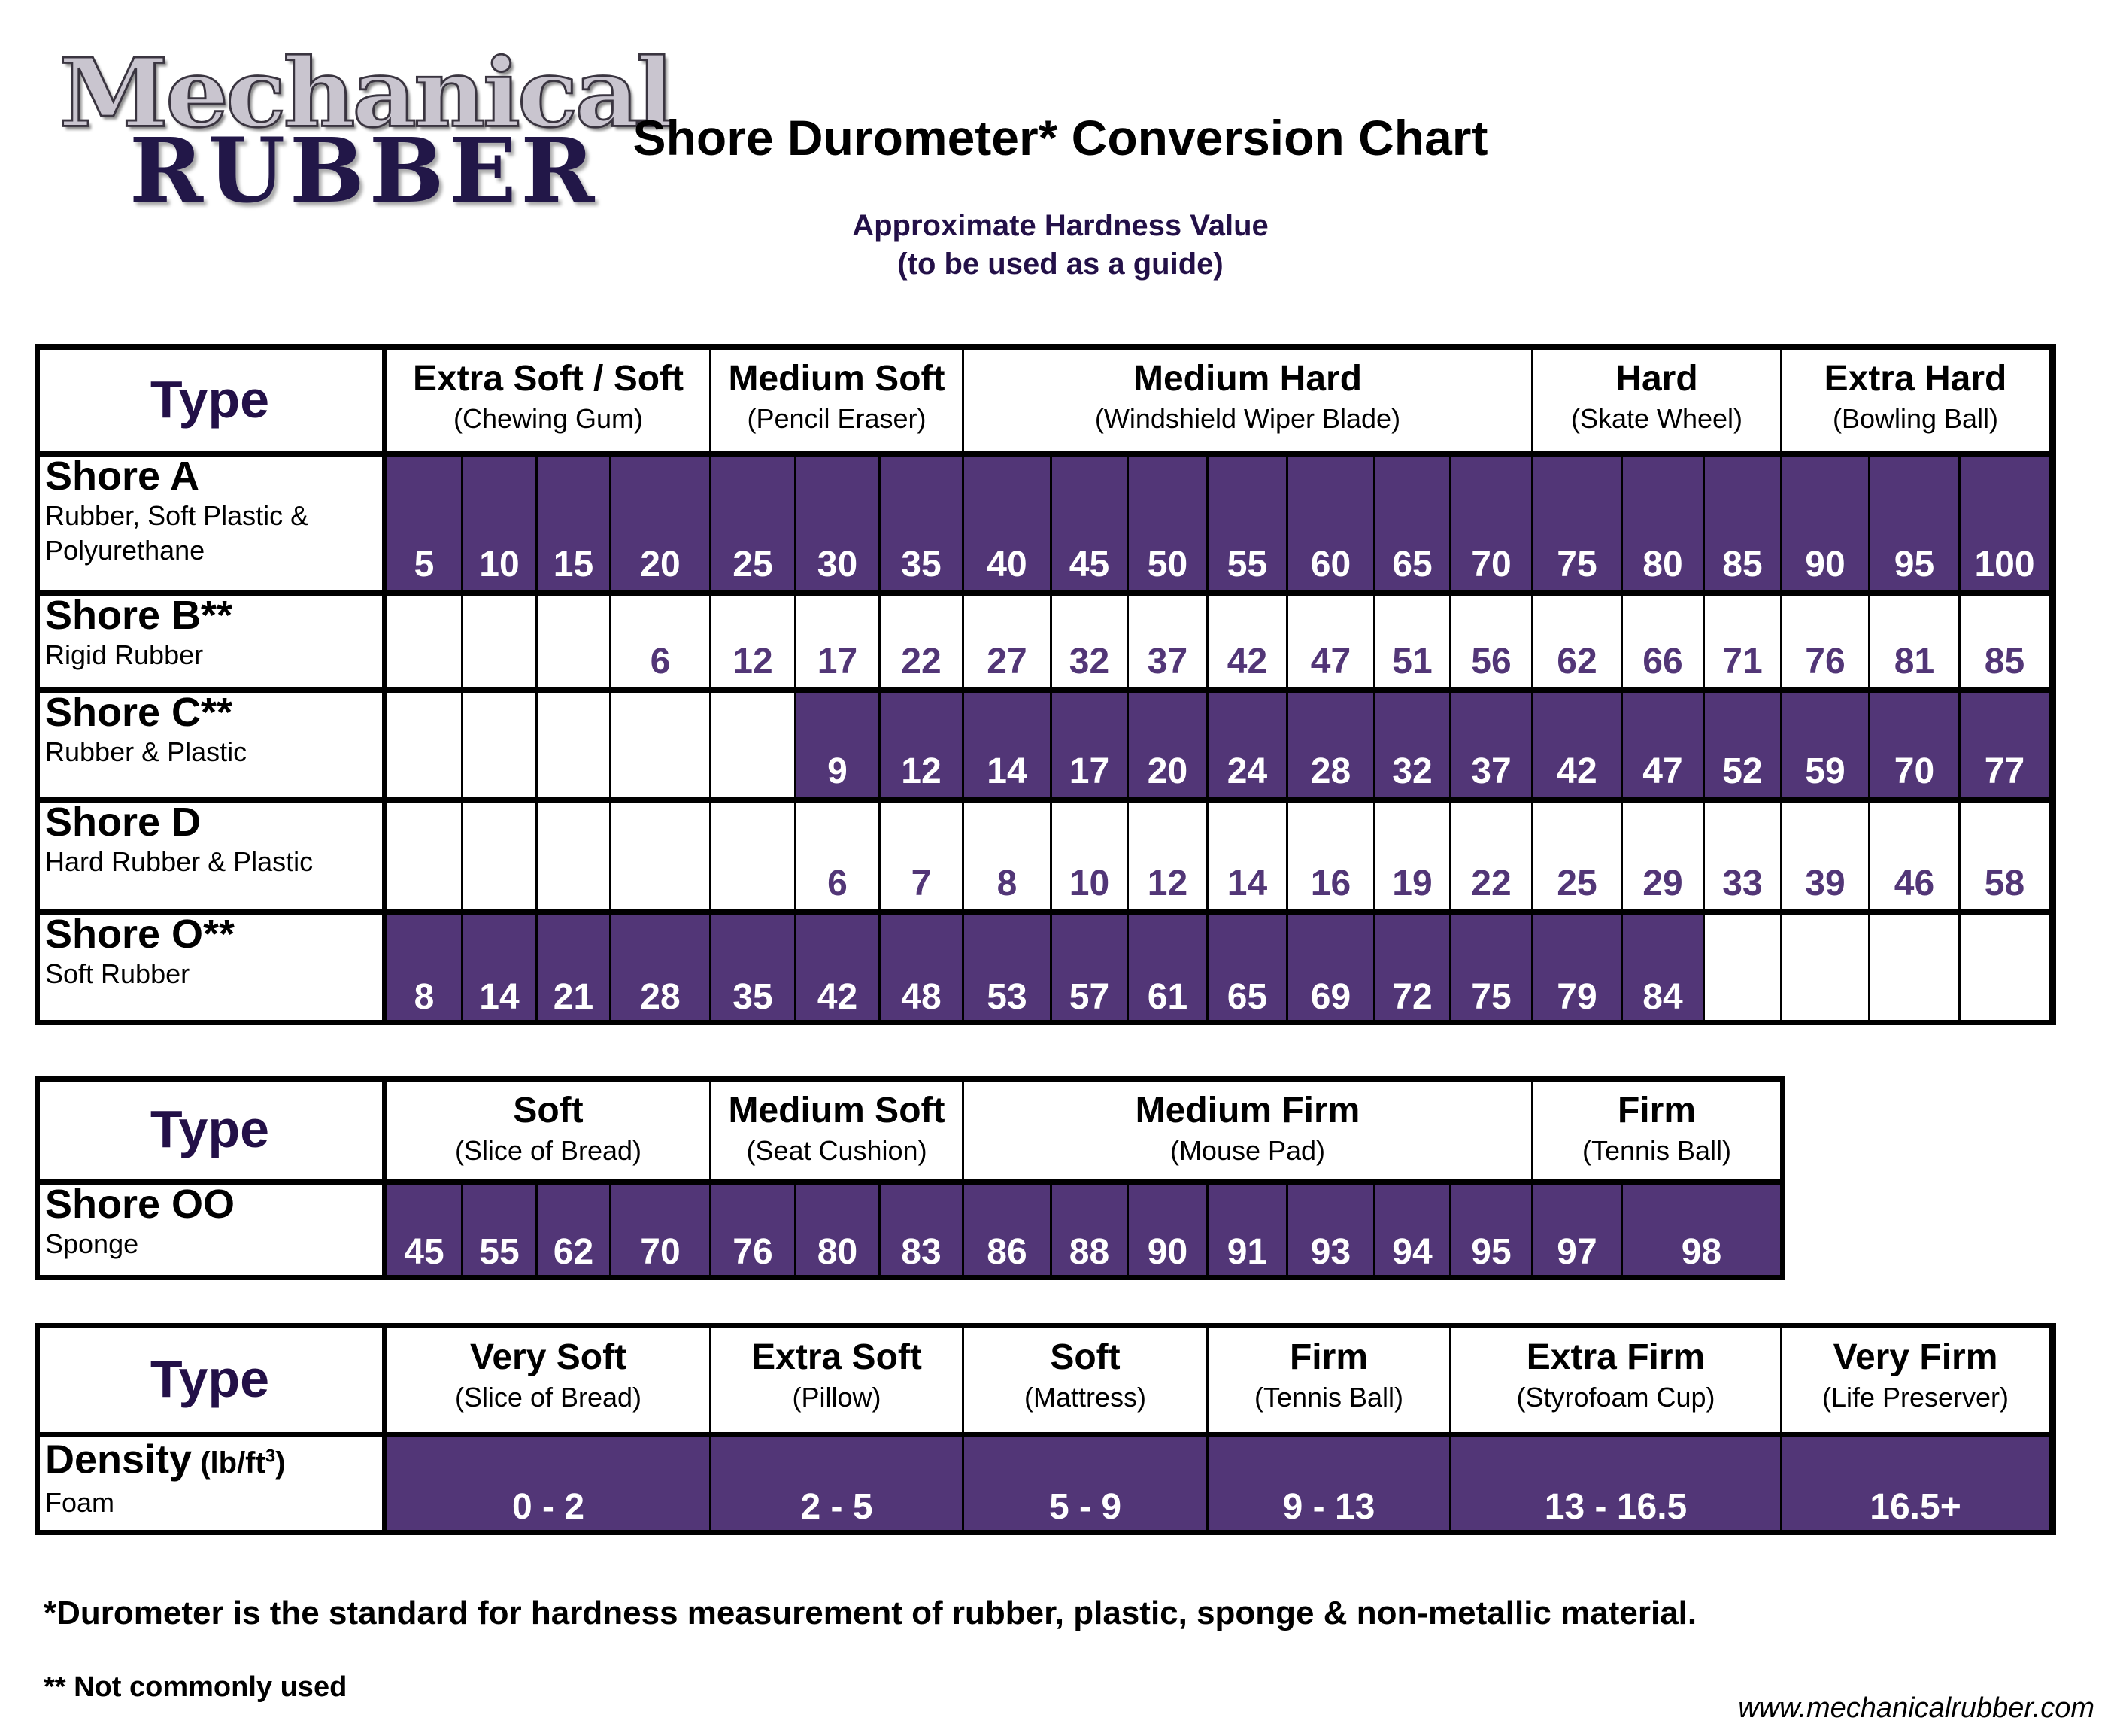  What do you see at coordinates (364, 170) in the screenshot?
I see `logo-rubber: RUBBER` at bounding box center [364, 170].